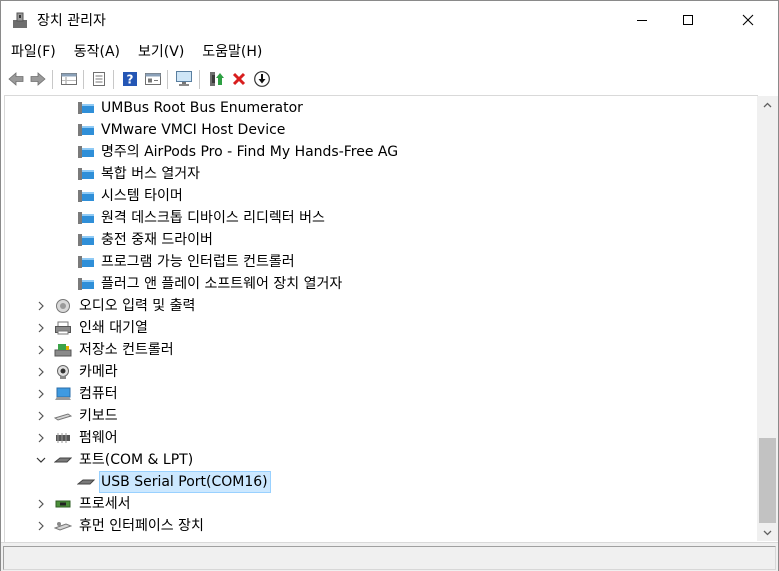  I want to click on forward-arrow-icon, so click(38, 79).